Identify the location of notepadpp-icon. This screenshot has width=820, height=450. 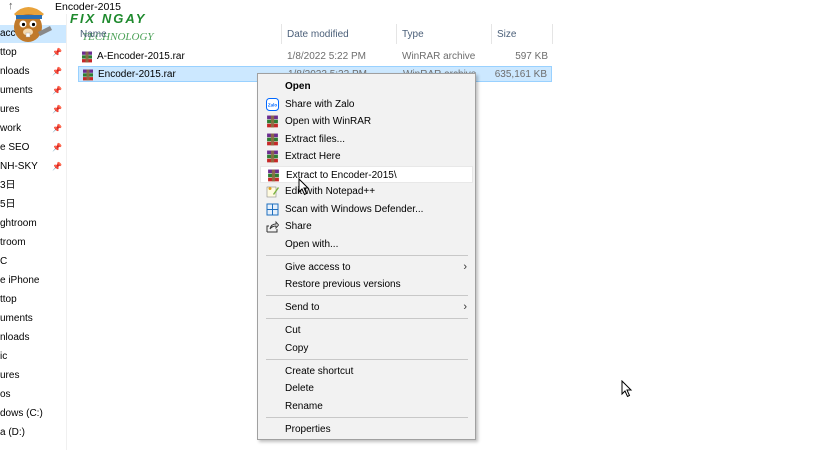
(272, 191).